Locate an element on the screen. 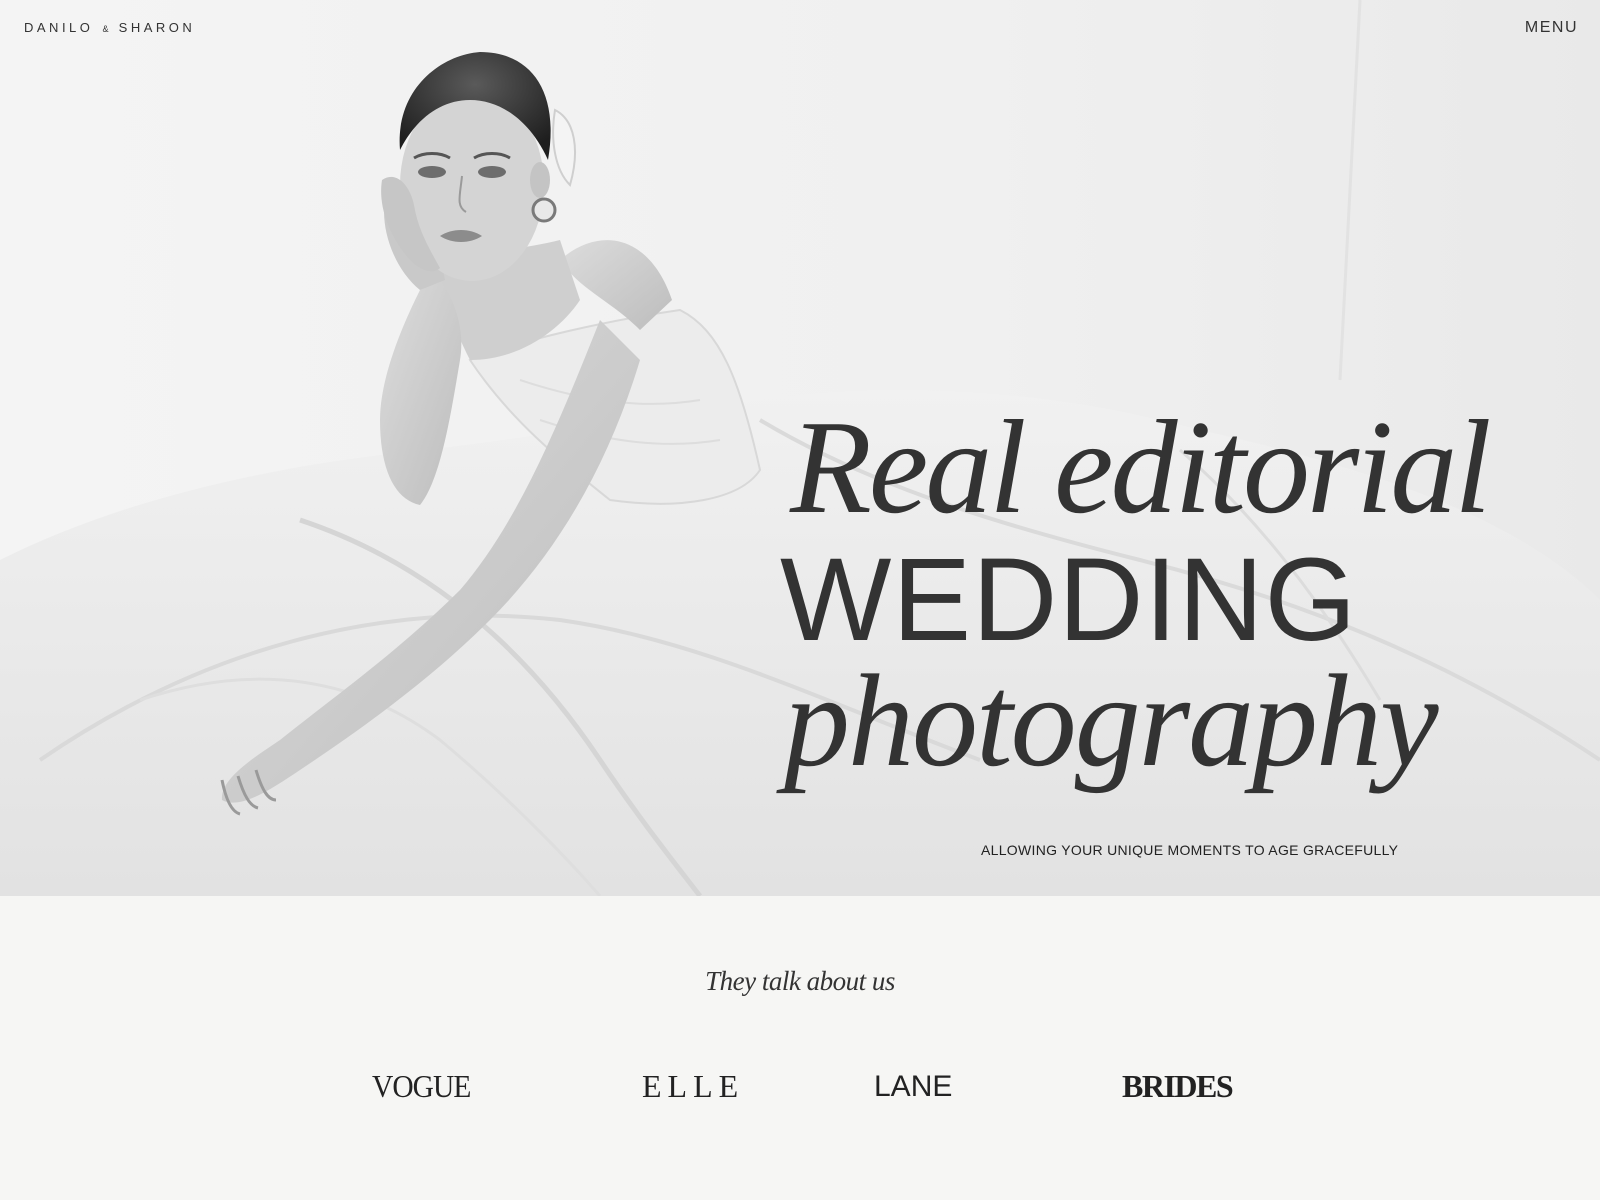 The height and width of the screenshot is (1200, 1600). lane-logo: LANE is located at coordinates (913, 1087).